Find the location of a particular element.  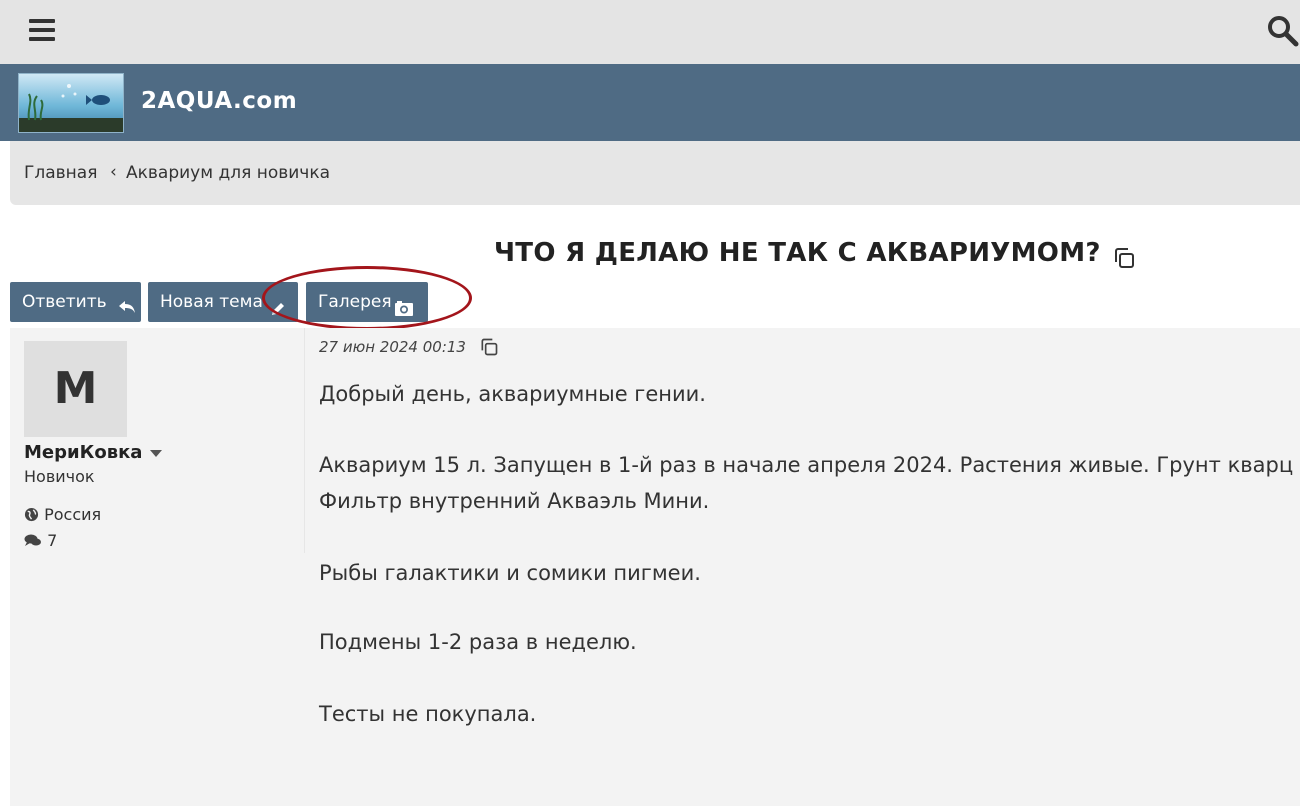

breadcrumb-section: Аквариум для новичка is located at coordinates (228, 173).